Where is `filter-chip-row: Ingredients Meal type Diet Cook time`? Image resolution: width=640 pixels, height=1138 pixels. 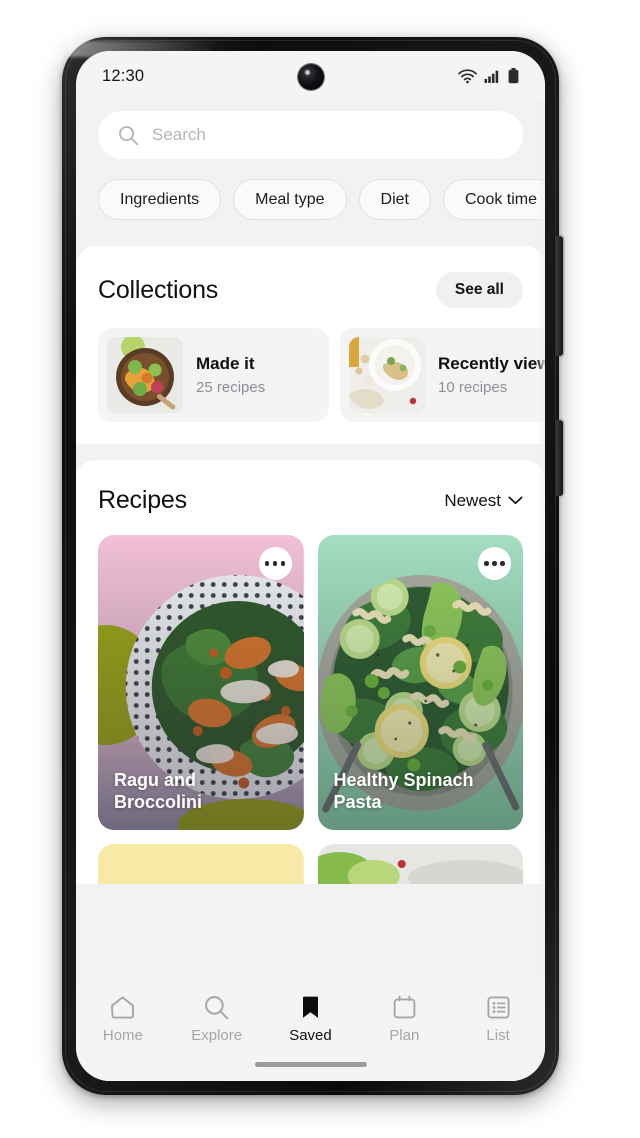
filter-chip-row: Ingredients Meal type Diet Cook time is located at coordinates (310, 189).